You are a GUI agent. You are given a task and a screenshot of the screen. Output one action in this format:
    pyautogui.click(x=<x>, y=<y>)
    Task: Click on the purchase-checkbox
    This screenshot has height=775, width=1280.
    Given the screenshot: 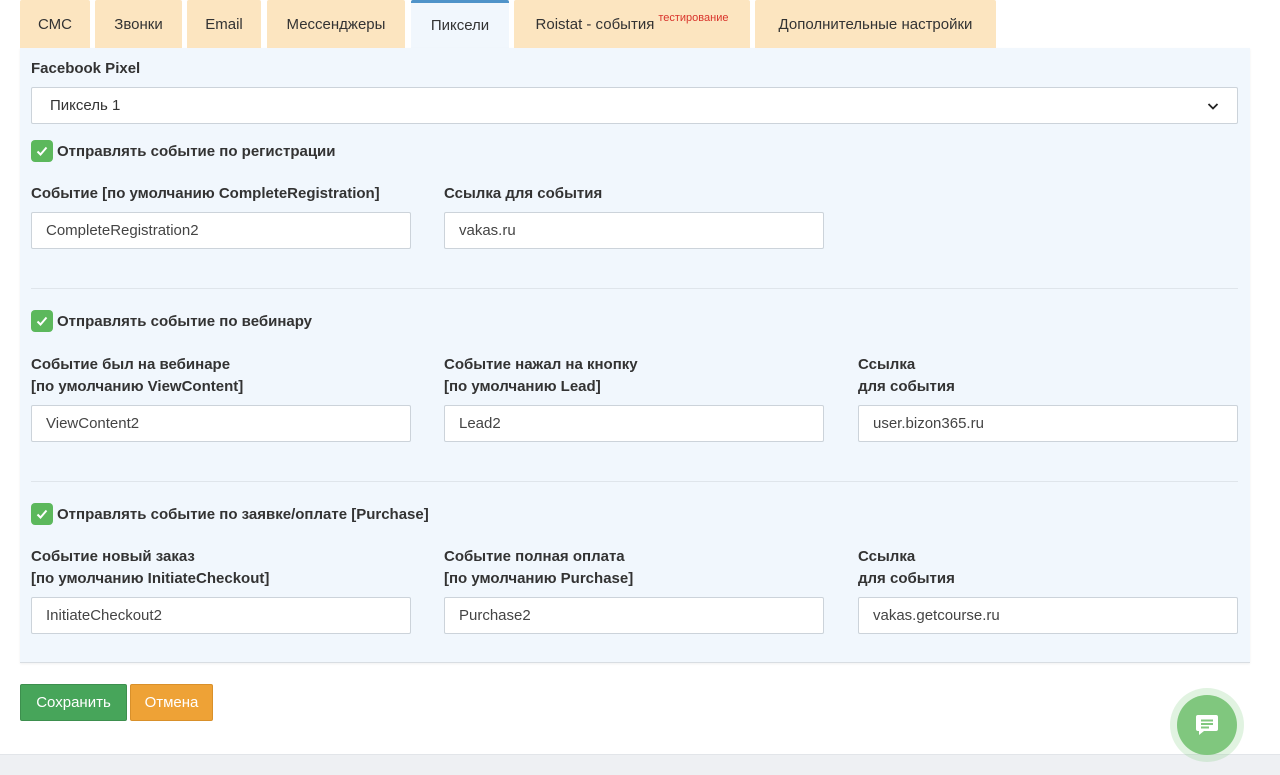 What is the action you would take?
    pyautogui.click(x=42, y=514)
    